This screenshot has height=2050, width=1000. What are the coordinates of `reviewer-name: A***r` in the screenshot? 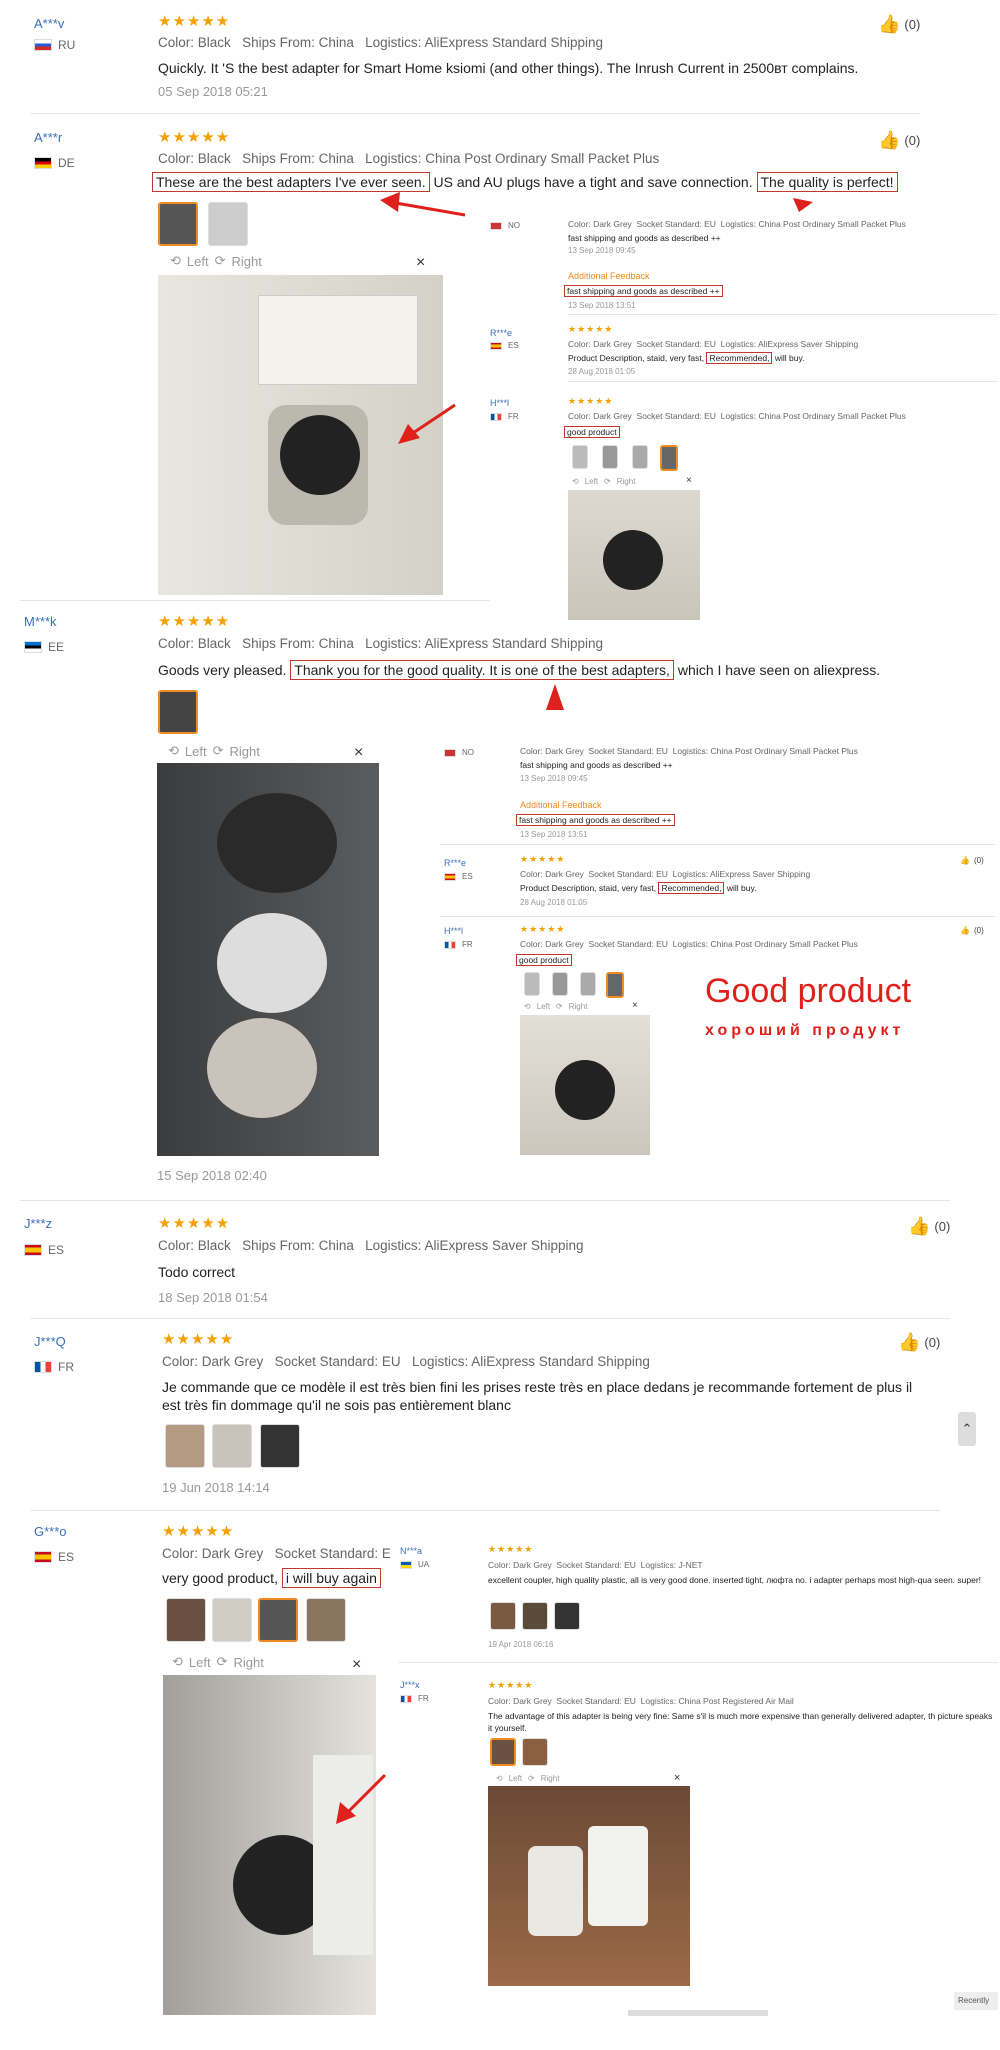 It's located at (48, 137).